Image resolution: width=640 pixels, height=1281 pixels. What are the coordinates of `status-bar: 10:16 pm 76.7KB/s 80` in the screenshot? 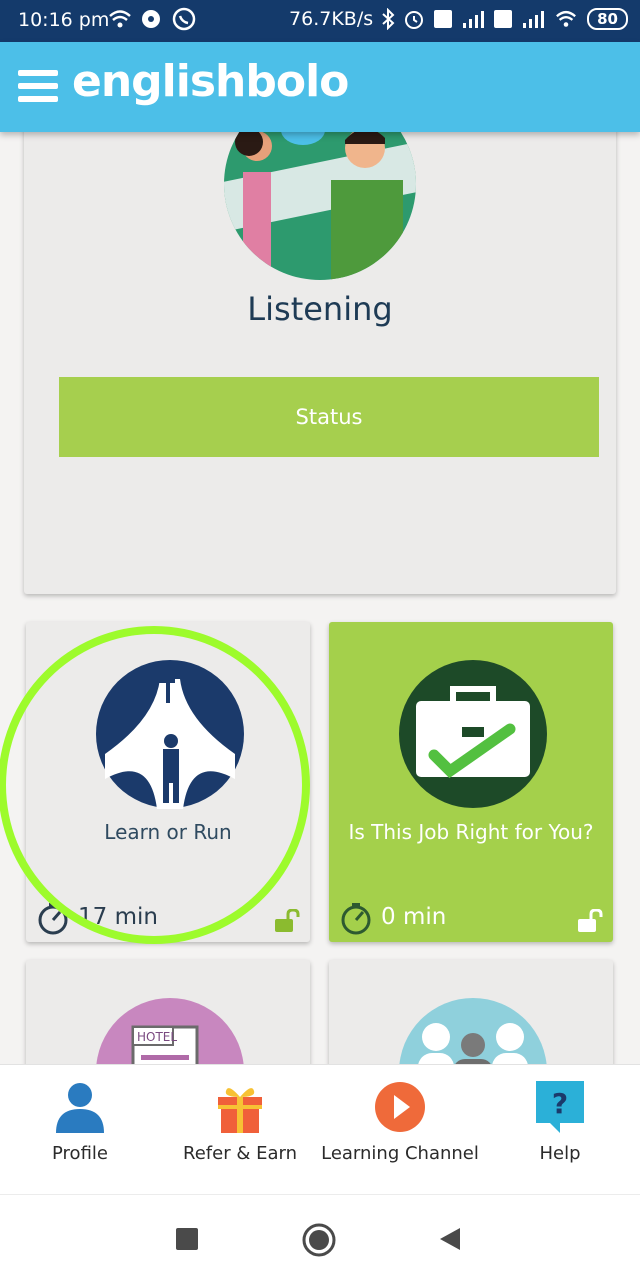 It's located at (320, 21).